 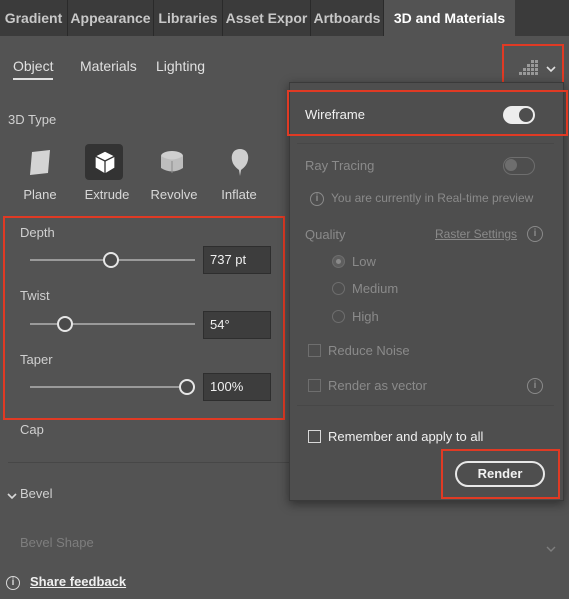 What do you see at coordinates (551, 68) in the screenshot?
I see `chevron-down-icon` at bounding box center [551, 68].